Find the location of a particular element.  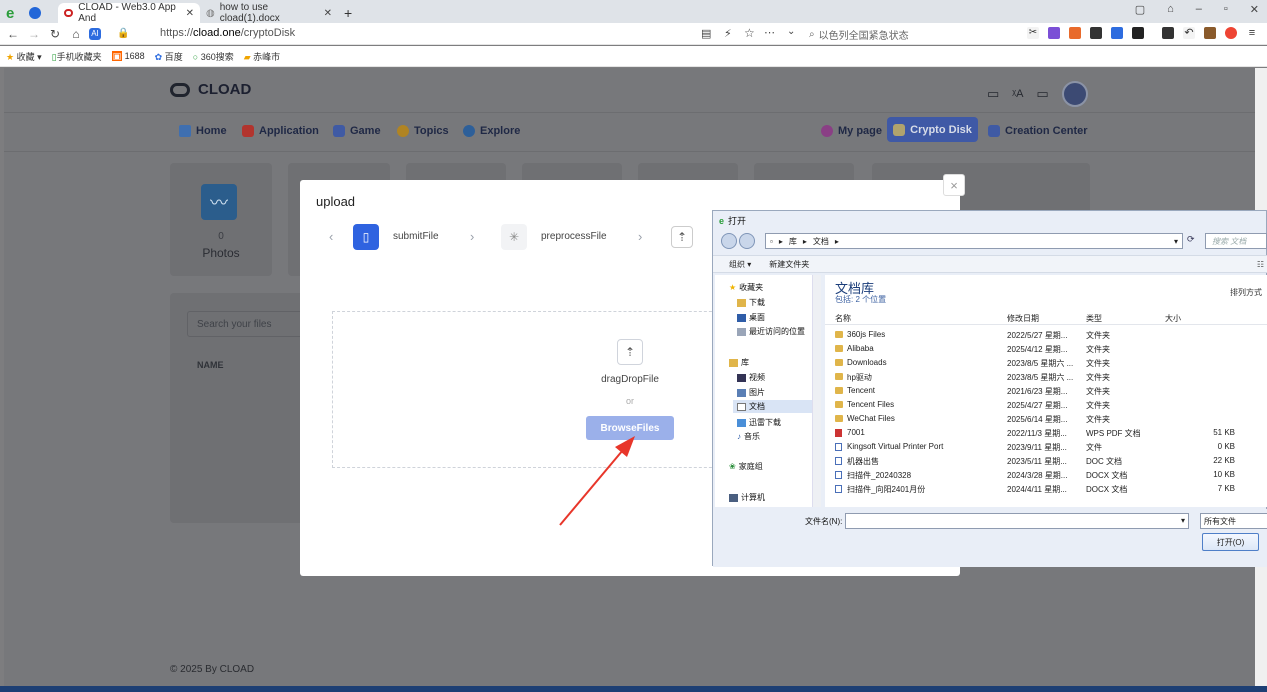

column-name: 名称 is located at coordinates (843, 318).